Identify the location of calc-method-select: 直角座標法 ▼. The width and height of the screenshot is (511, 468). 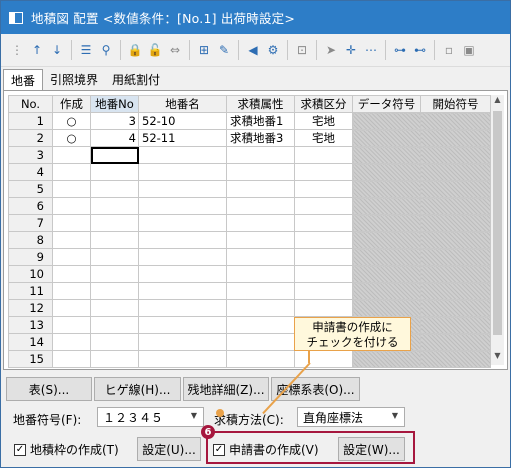
(351, 417).